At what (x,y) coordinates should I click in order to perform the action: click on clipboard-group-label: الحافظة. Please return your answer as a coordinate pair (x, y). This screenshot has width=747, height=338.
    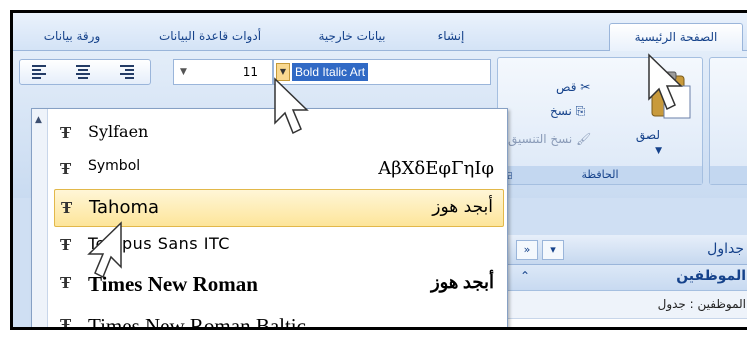
    Looking at the image, I should click on (600, 175).